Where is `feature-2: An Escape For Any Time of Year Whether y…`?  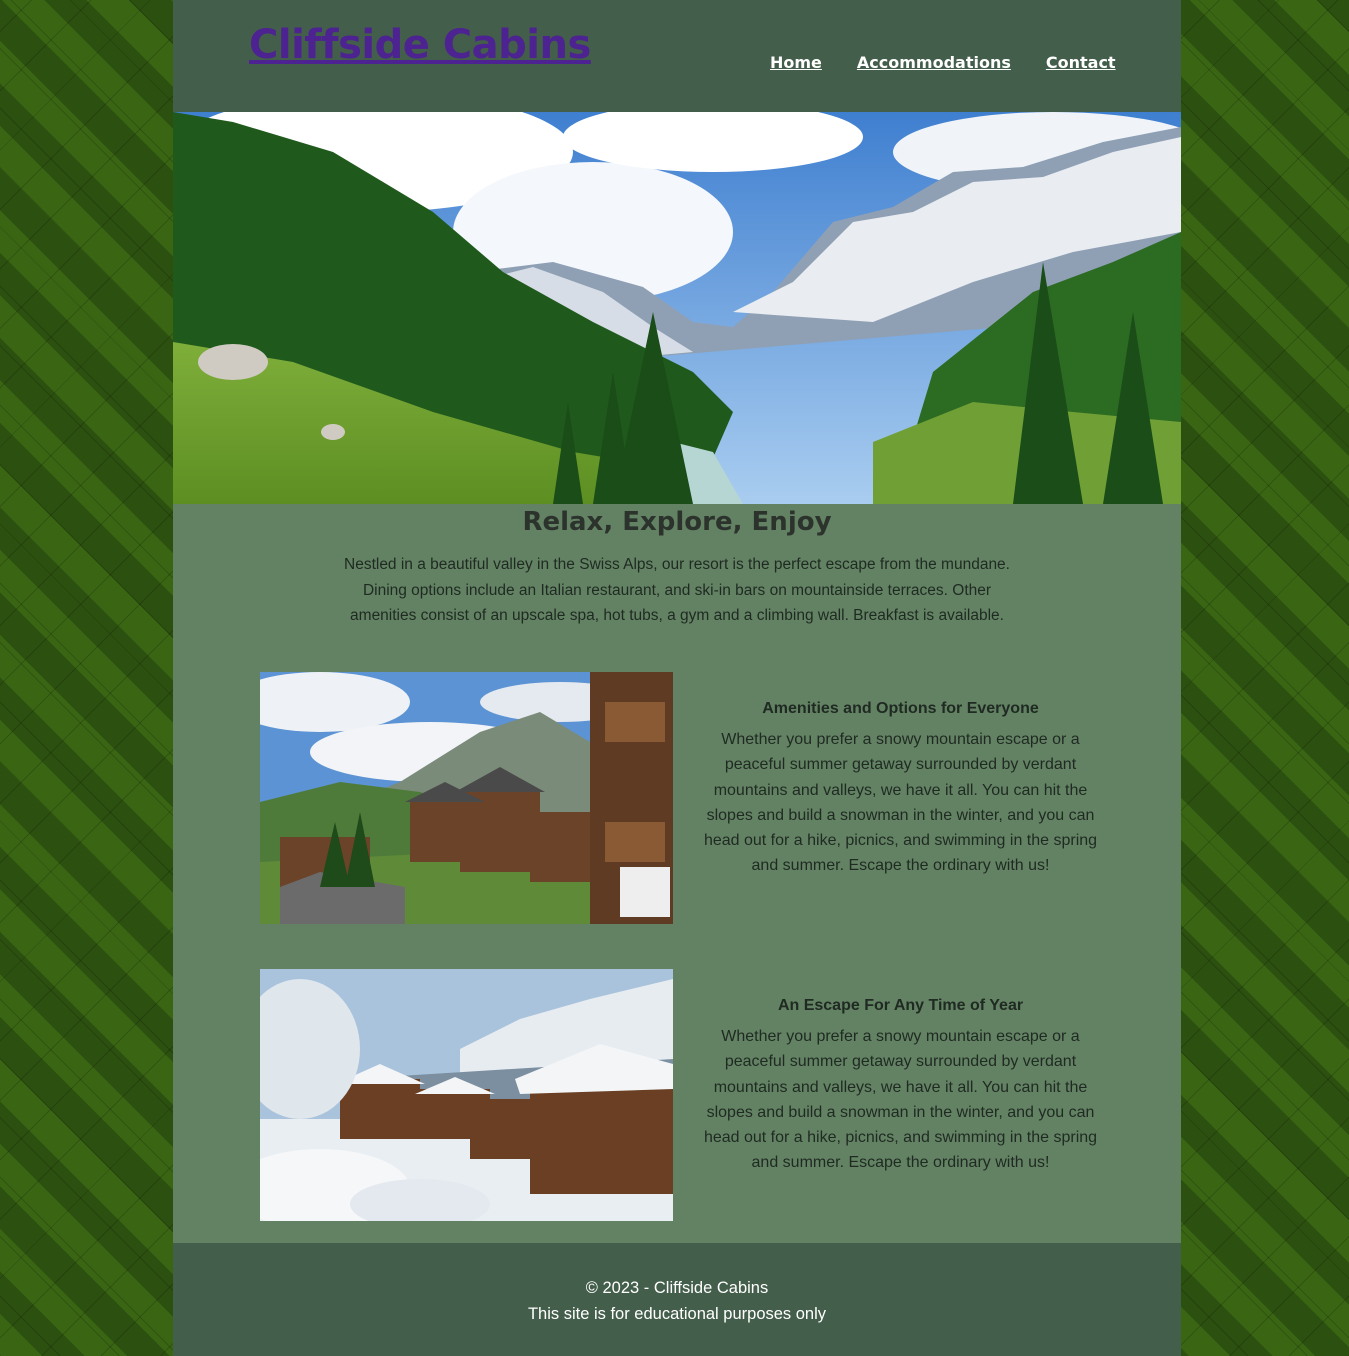 feature-2: An Escape For Any Time of Year Whether y… is located at coordinates (900, 1086).